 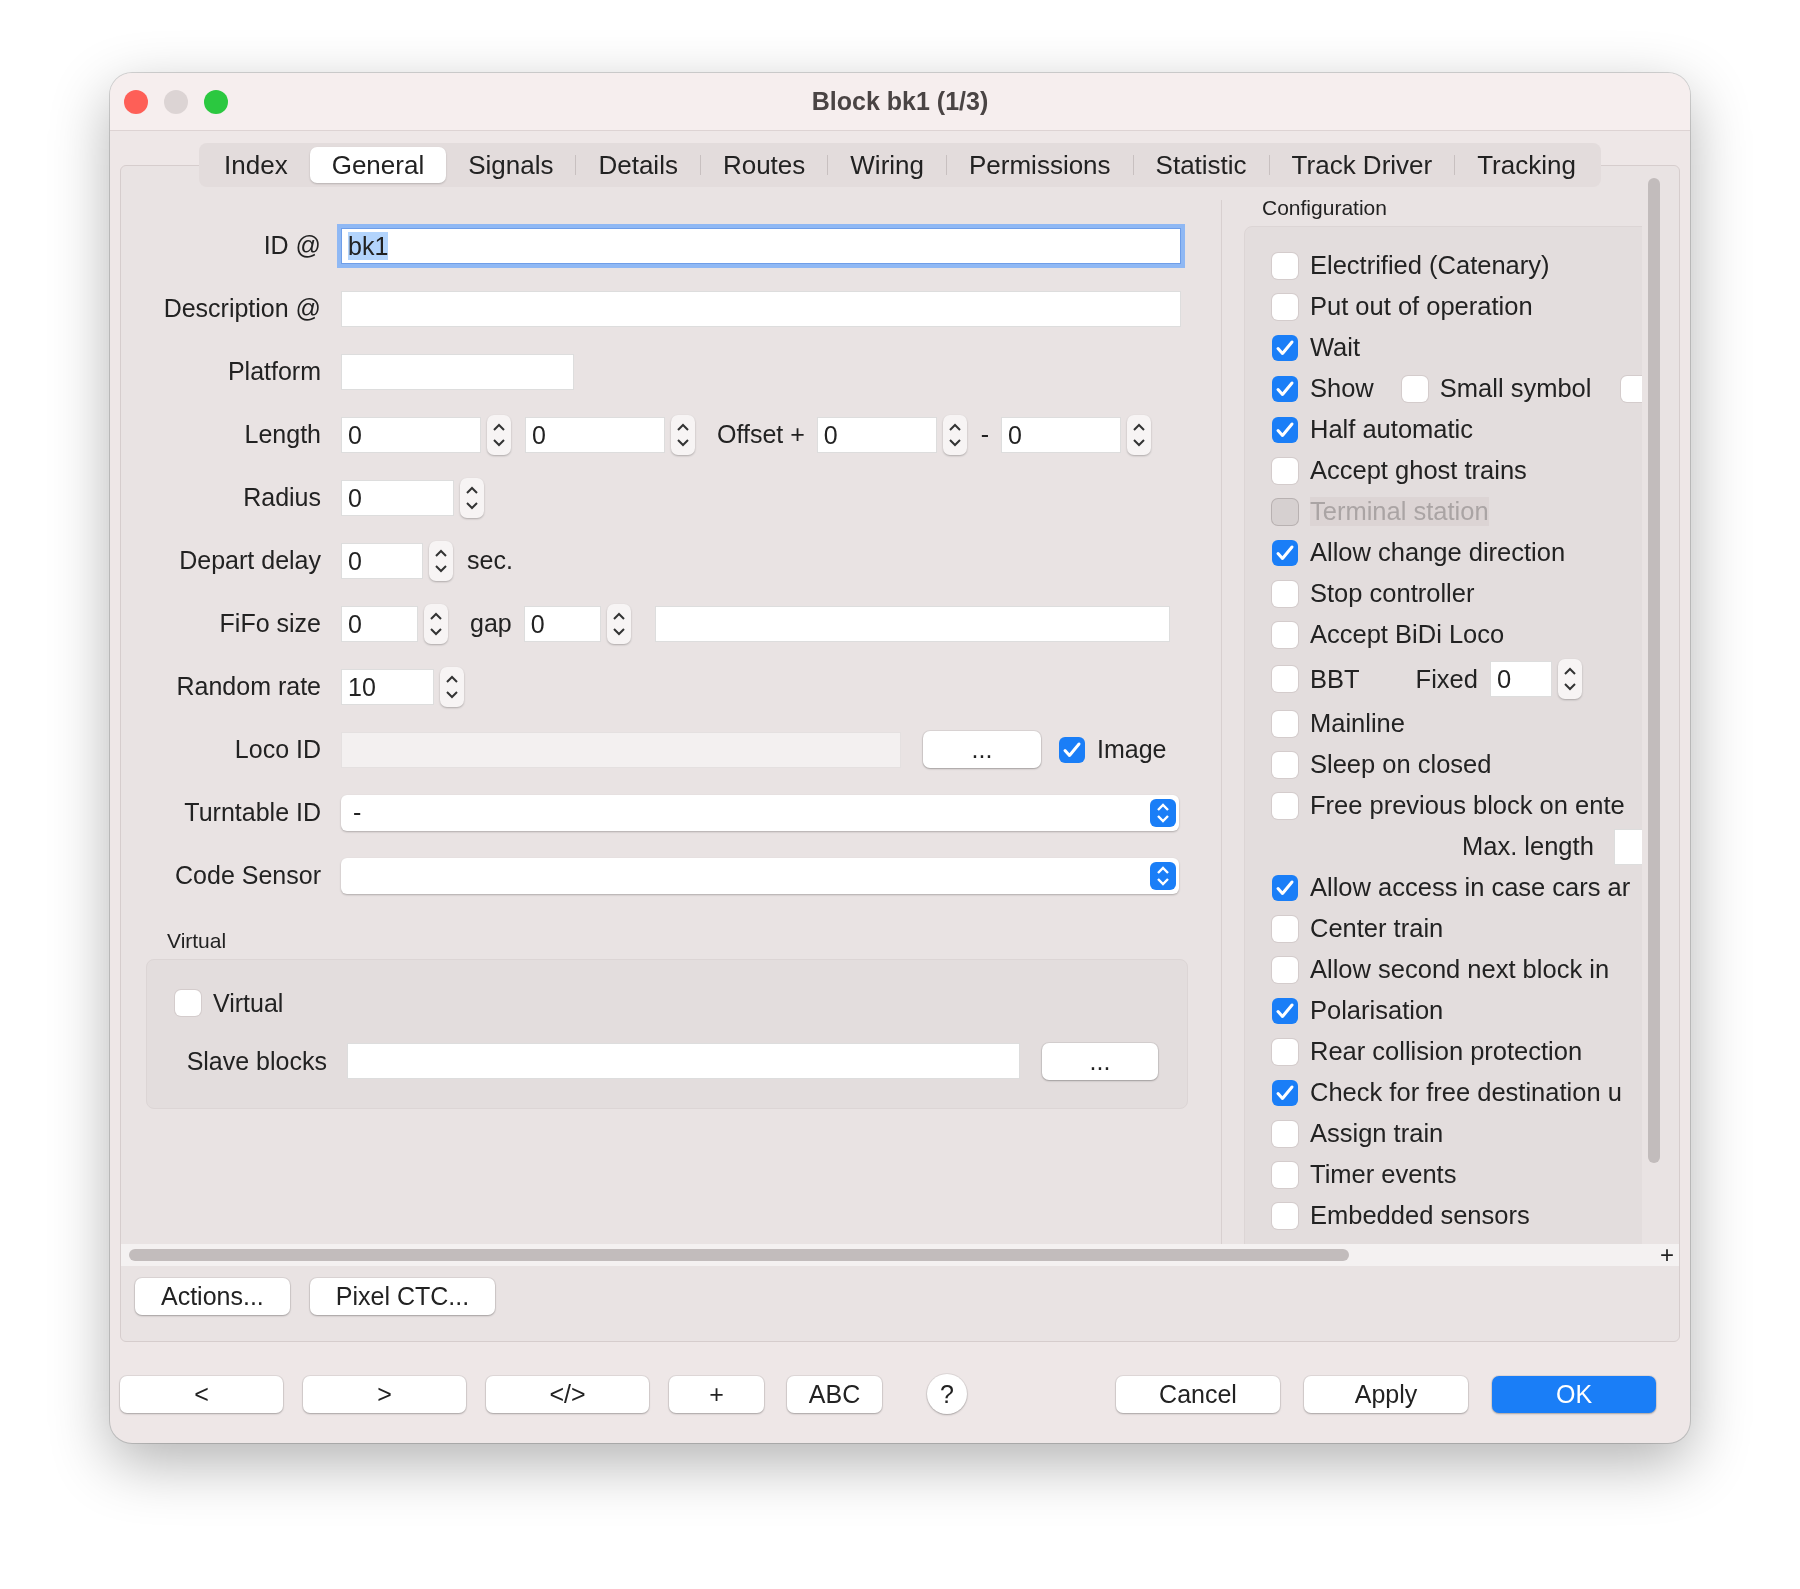 I want to click on nav-button: +, so click(x=716, y=1394).